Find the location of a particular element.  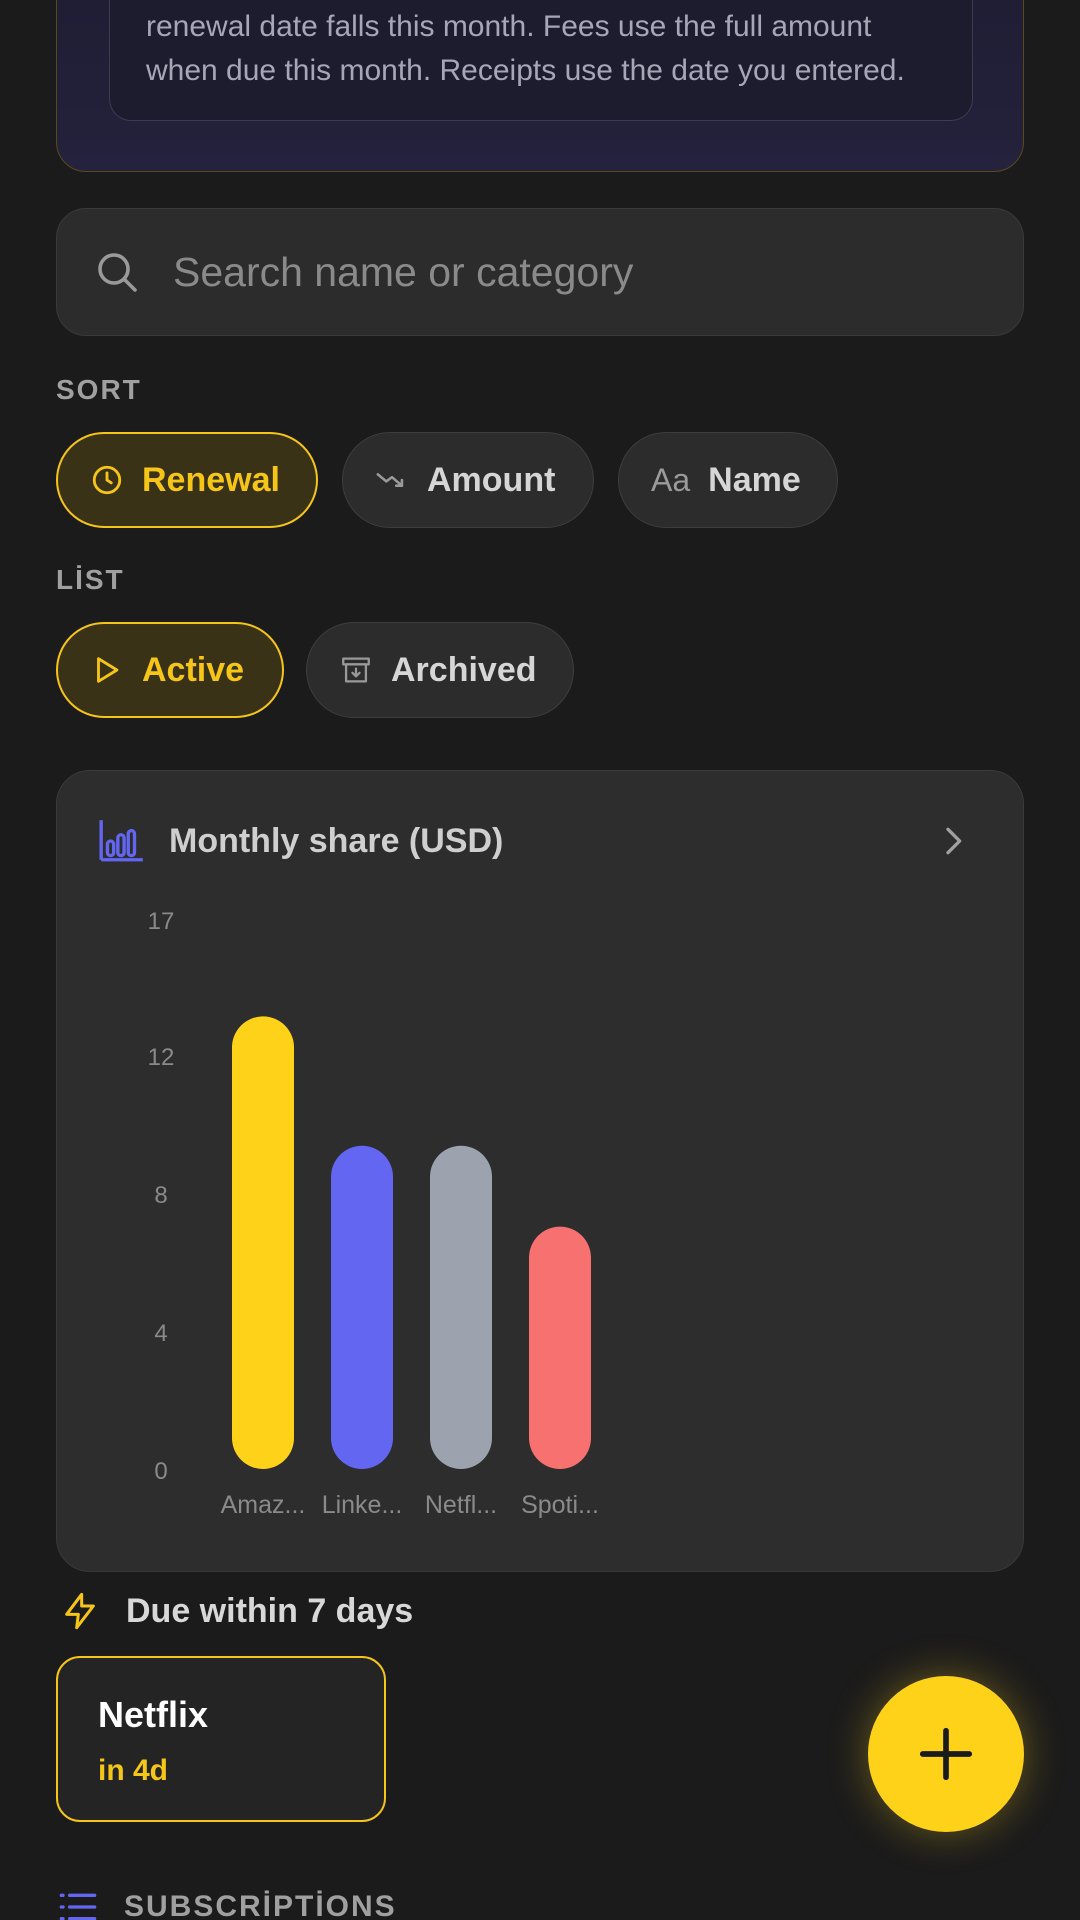

sort-name-label: Name is located at coordinates (754, 479).